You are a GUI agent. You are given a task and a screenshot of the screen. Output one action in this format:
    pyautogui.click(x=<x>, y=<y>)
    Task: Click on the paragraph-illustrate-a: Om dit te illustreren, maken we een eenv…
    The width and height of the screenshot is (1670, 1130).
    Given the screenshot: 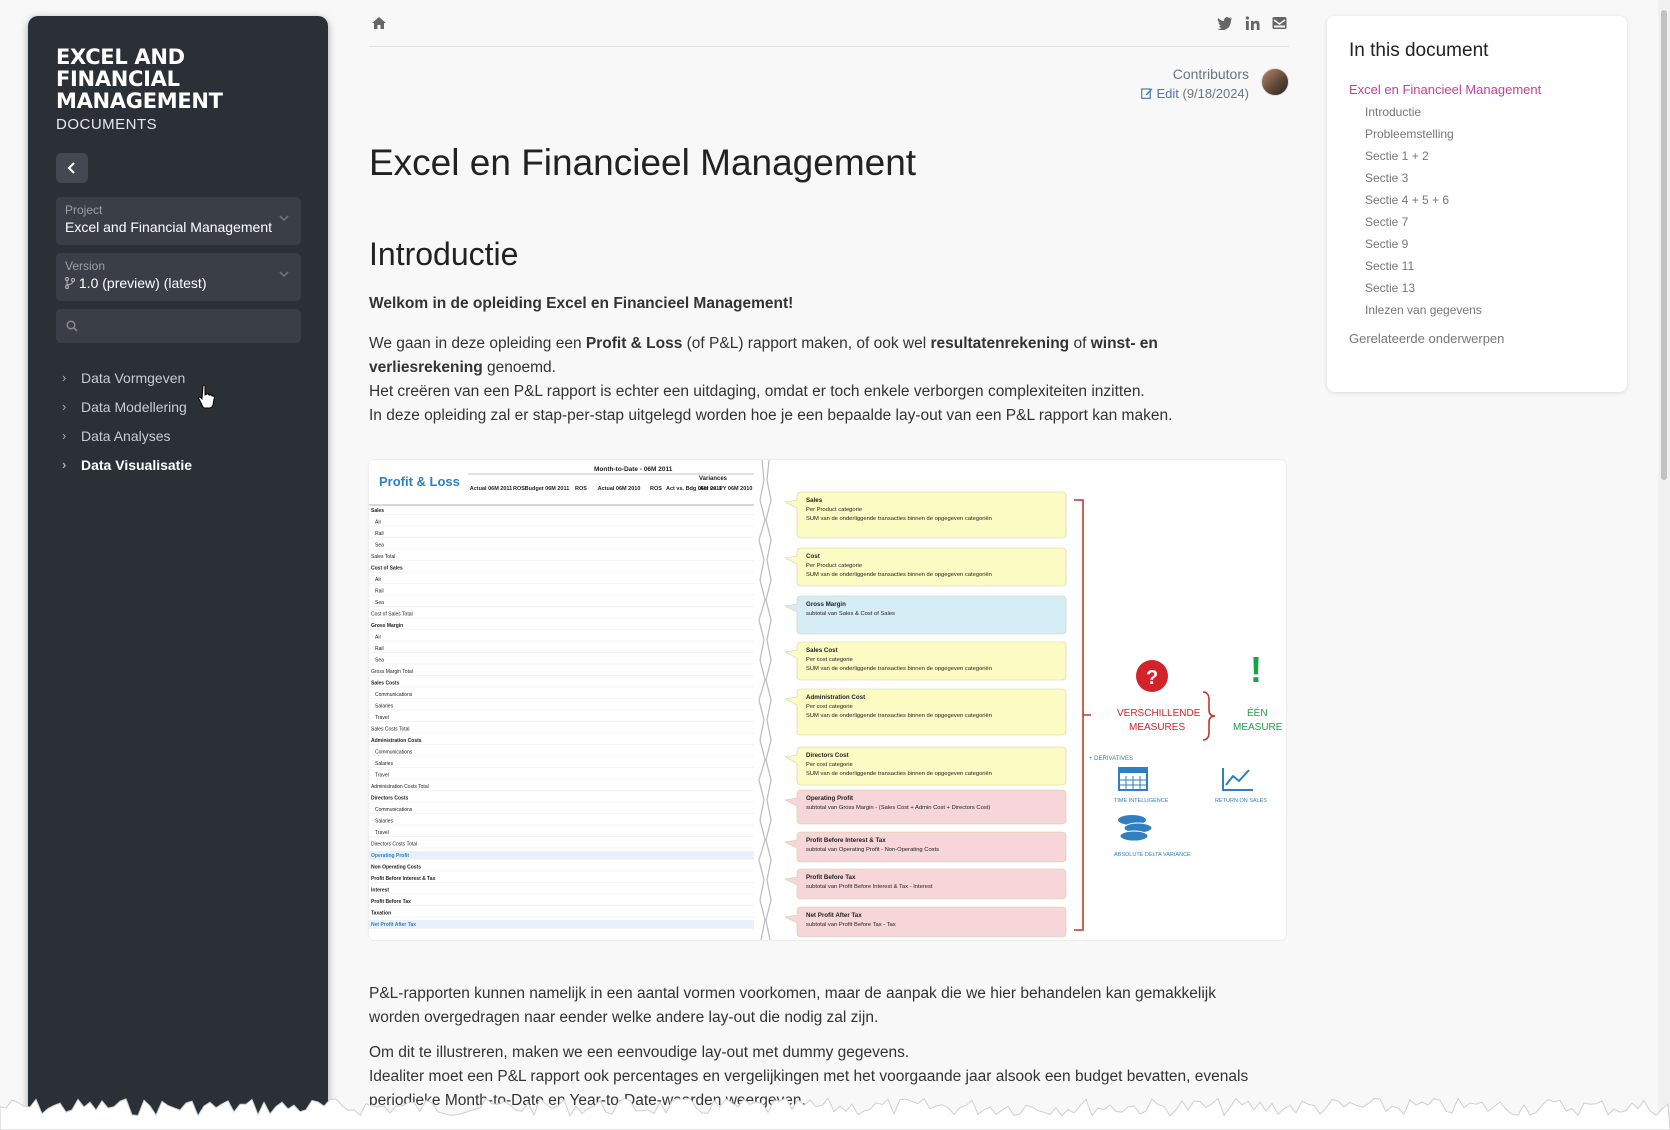 What is the action you would take?
    pyautogui.click(x=639, y=1052)
    